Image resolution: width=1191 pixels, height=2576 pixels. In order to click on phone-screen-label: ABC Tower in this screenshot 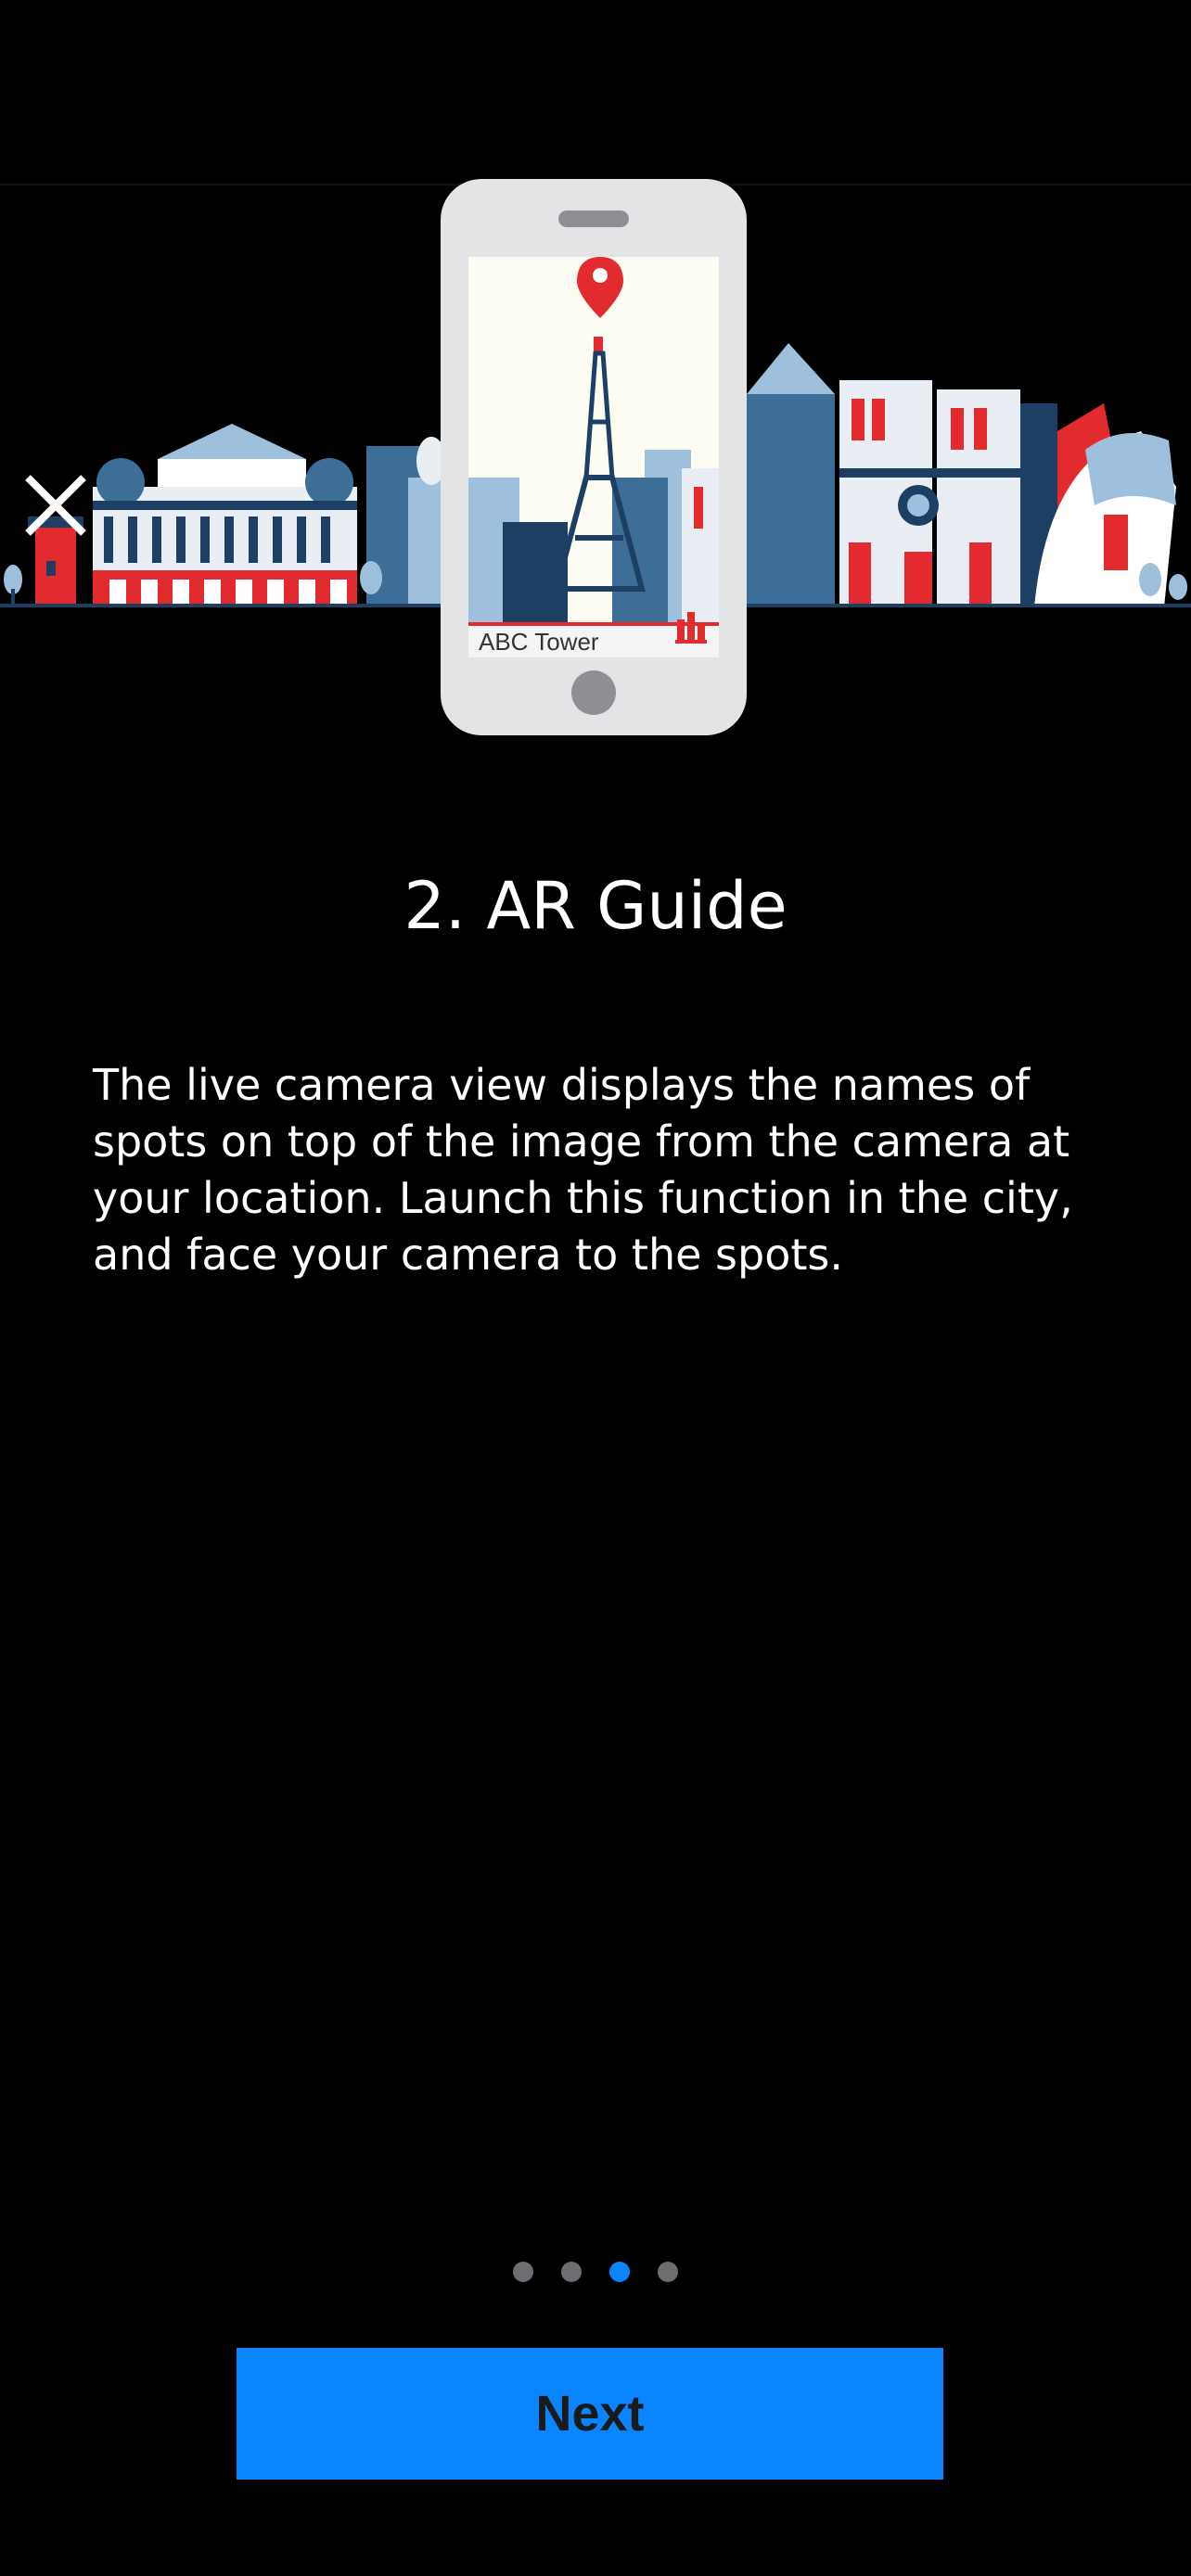, I will do `click(539, 642)`.